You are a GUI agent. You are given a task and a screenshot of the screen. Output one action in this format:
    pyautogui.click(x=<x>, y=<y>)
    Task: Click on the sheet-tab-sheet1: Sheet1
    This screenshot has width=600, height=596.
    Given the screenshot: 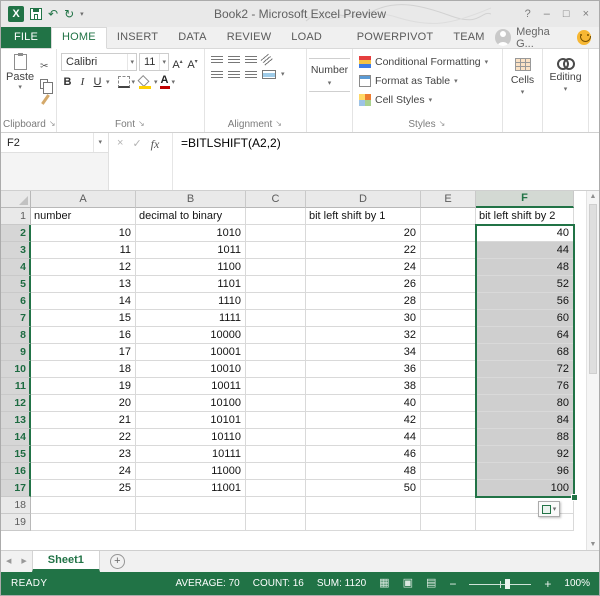 What is the action you would take?
    pyautogui.click(x=65, y=561)
    